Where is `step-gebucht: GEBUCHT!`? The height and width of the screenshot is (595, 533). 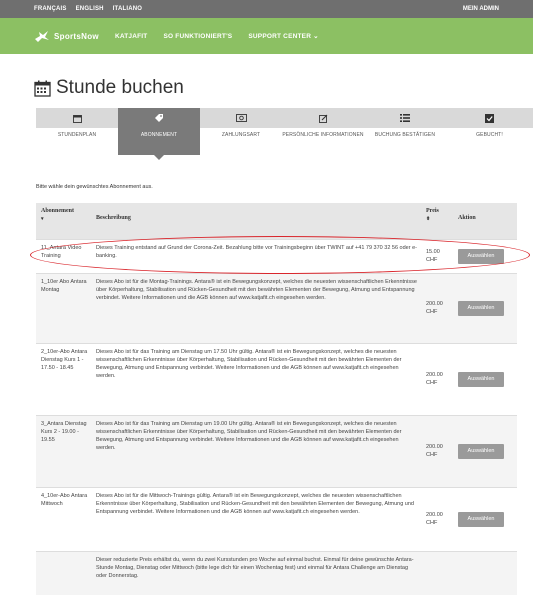
step-gebucht: GEBUCHT! is located at coordinates (489, 131).